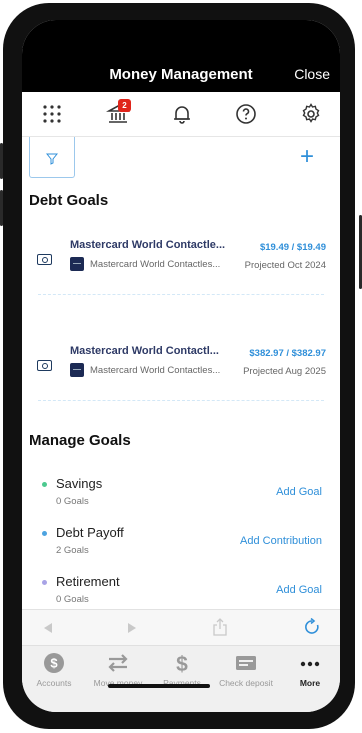  I want to click on add-goal-plus-icon: +, so click(307, 157).